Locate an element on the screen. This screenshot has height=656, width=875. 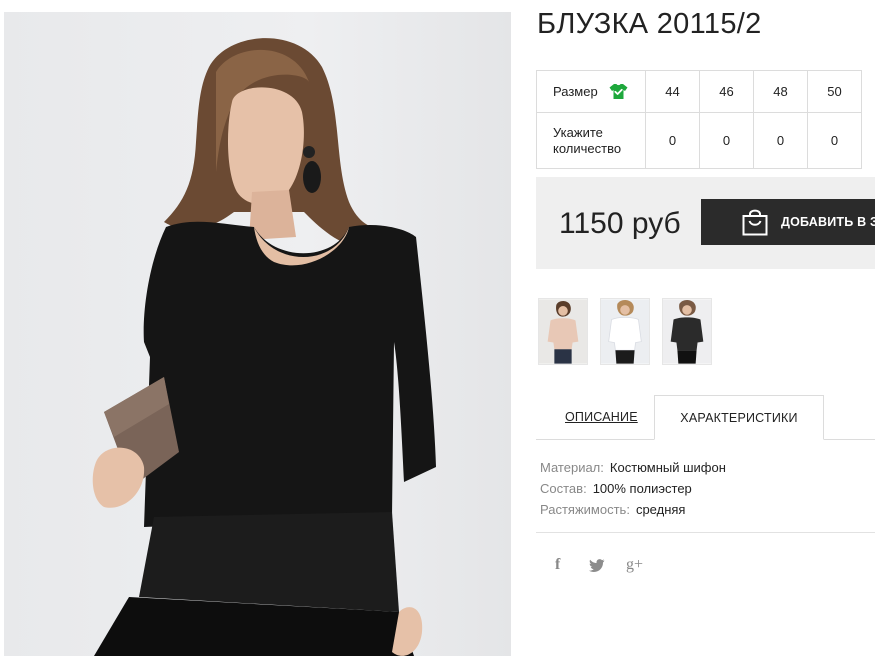
size-label-cell: Размер is located at coordinates (591, 91).